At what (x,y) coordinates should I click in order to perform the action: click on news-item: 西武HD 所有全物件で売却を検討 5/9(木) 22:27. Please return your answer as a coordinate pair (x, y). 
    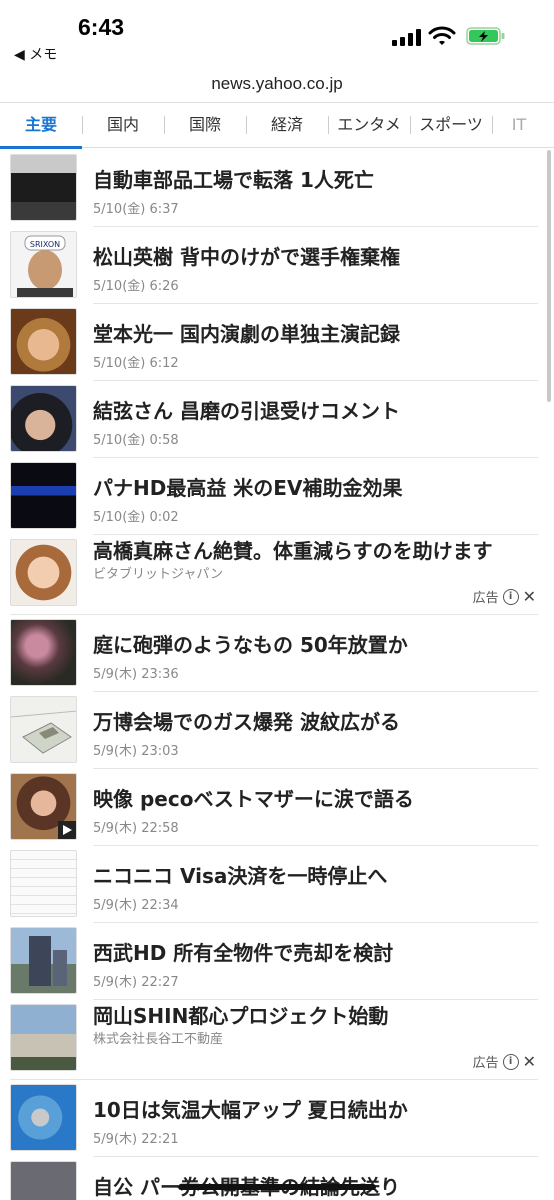
    Looking at the image, I should click on (277, 961).